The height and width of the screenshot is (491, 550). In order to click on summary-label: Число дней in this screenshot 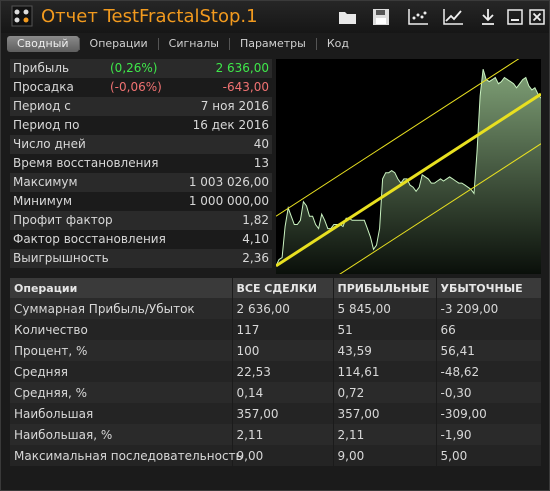, I will do `click(49, 144)`.